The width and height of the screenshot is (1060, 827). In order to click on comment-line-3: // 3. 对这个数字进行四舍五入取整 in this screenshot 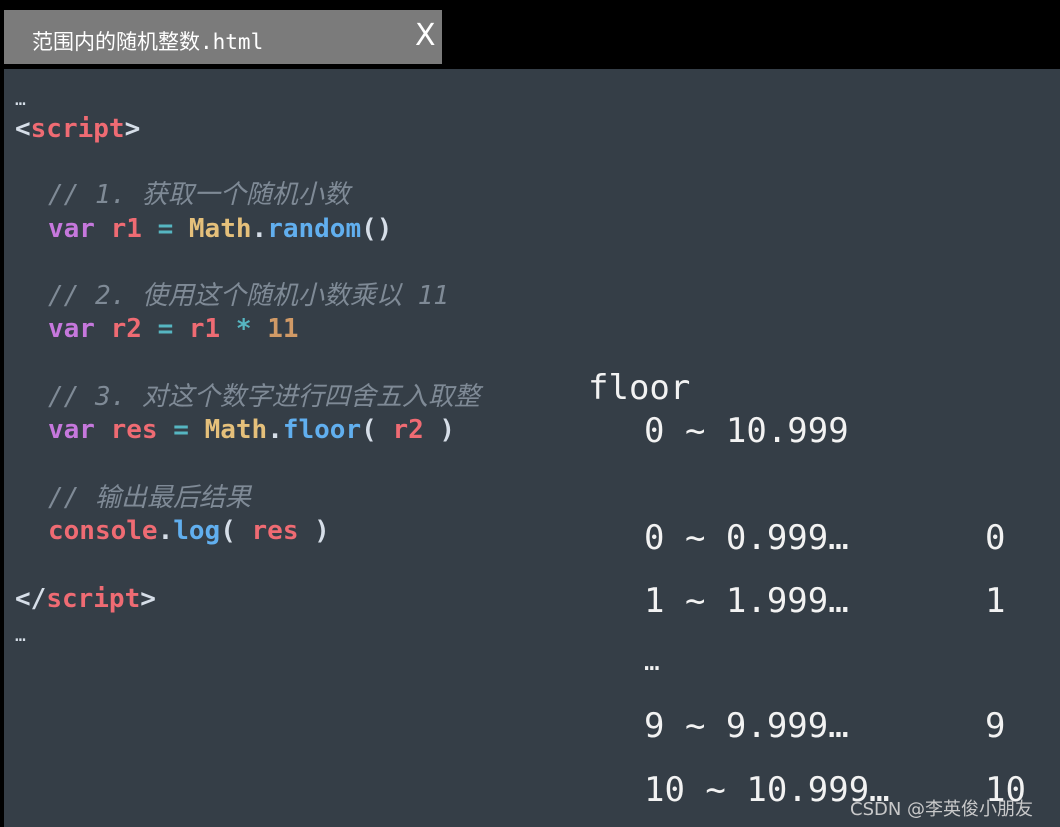, I will do `click(264, 397)`.